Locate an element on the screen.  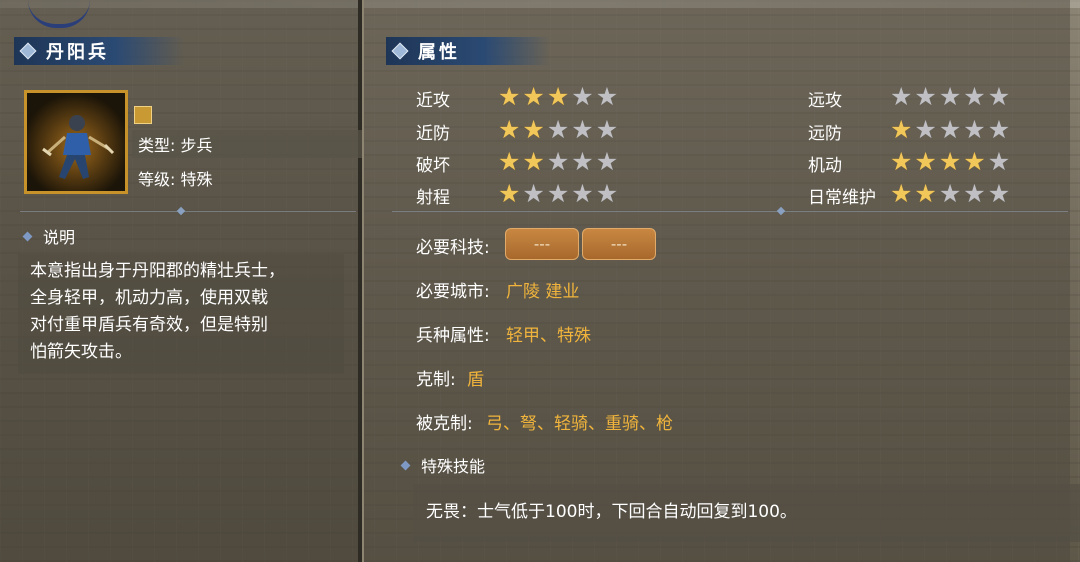
stat-label-mobility: 机动 is located at coordinates (825, 166).